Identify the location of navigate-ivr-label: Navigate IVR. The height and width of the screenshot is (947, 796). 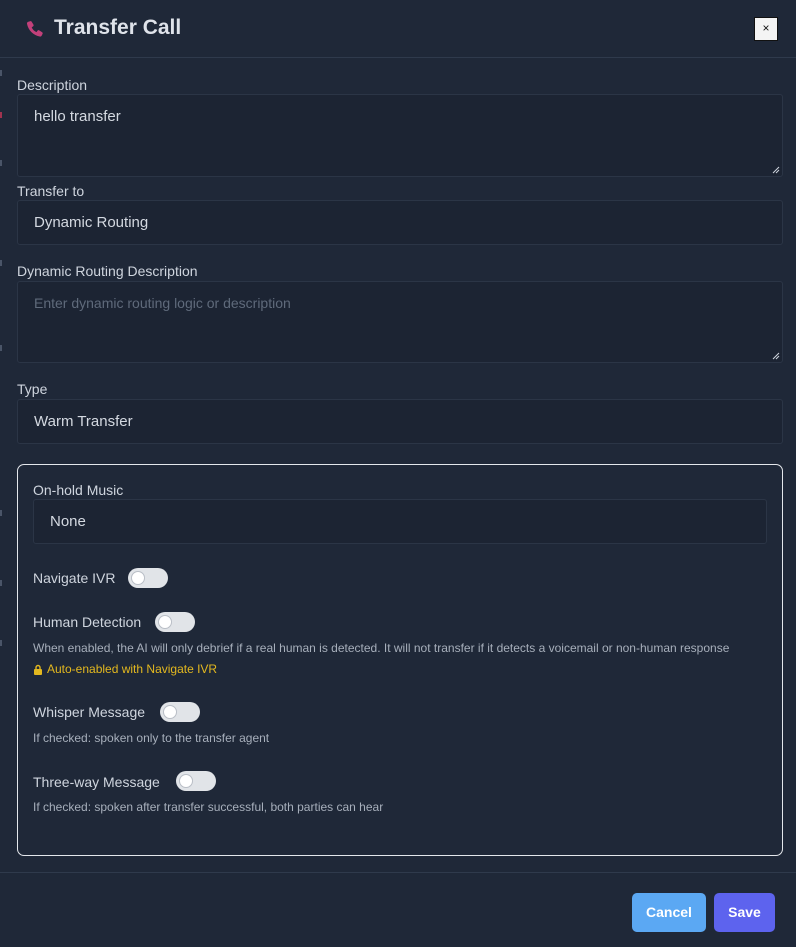
(74, 578).